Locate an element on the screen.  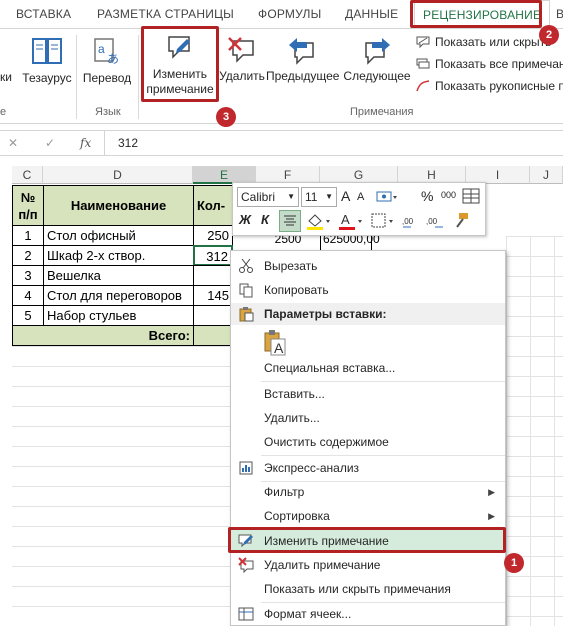
table-format-icon is located at coordinates (471, 196).